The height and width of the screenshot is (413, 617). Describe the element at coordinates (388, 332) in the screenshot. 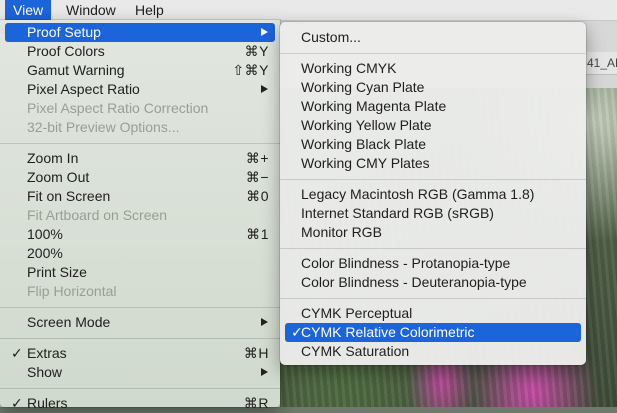

I see `menu-item-label: CYMK Relative Colorimetric` at that location.